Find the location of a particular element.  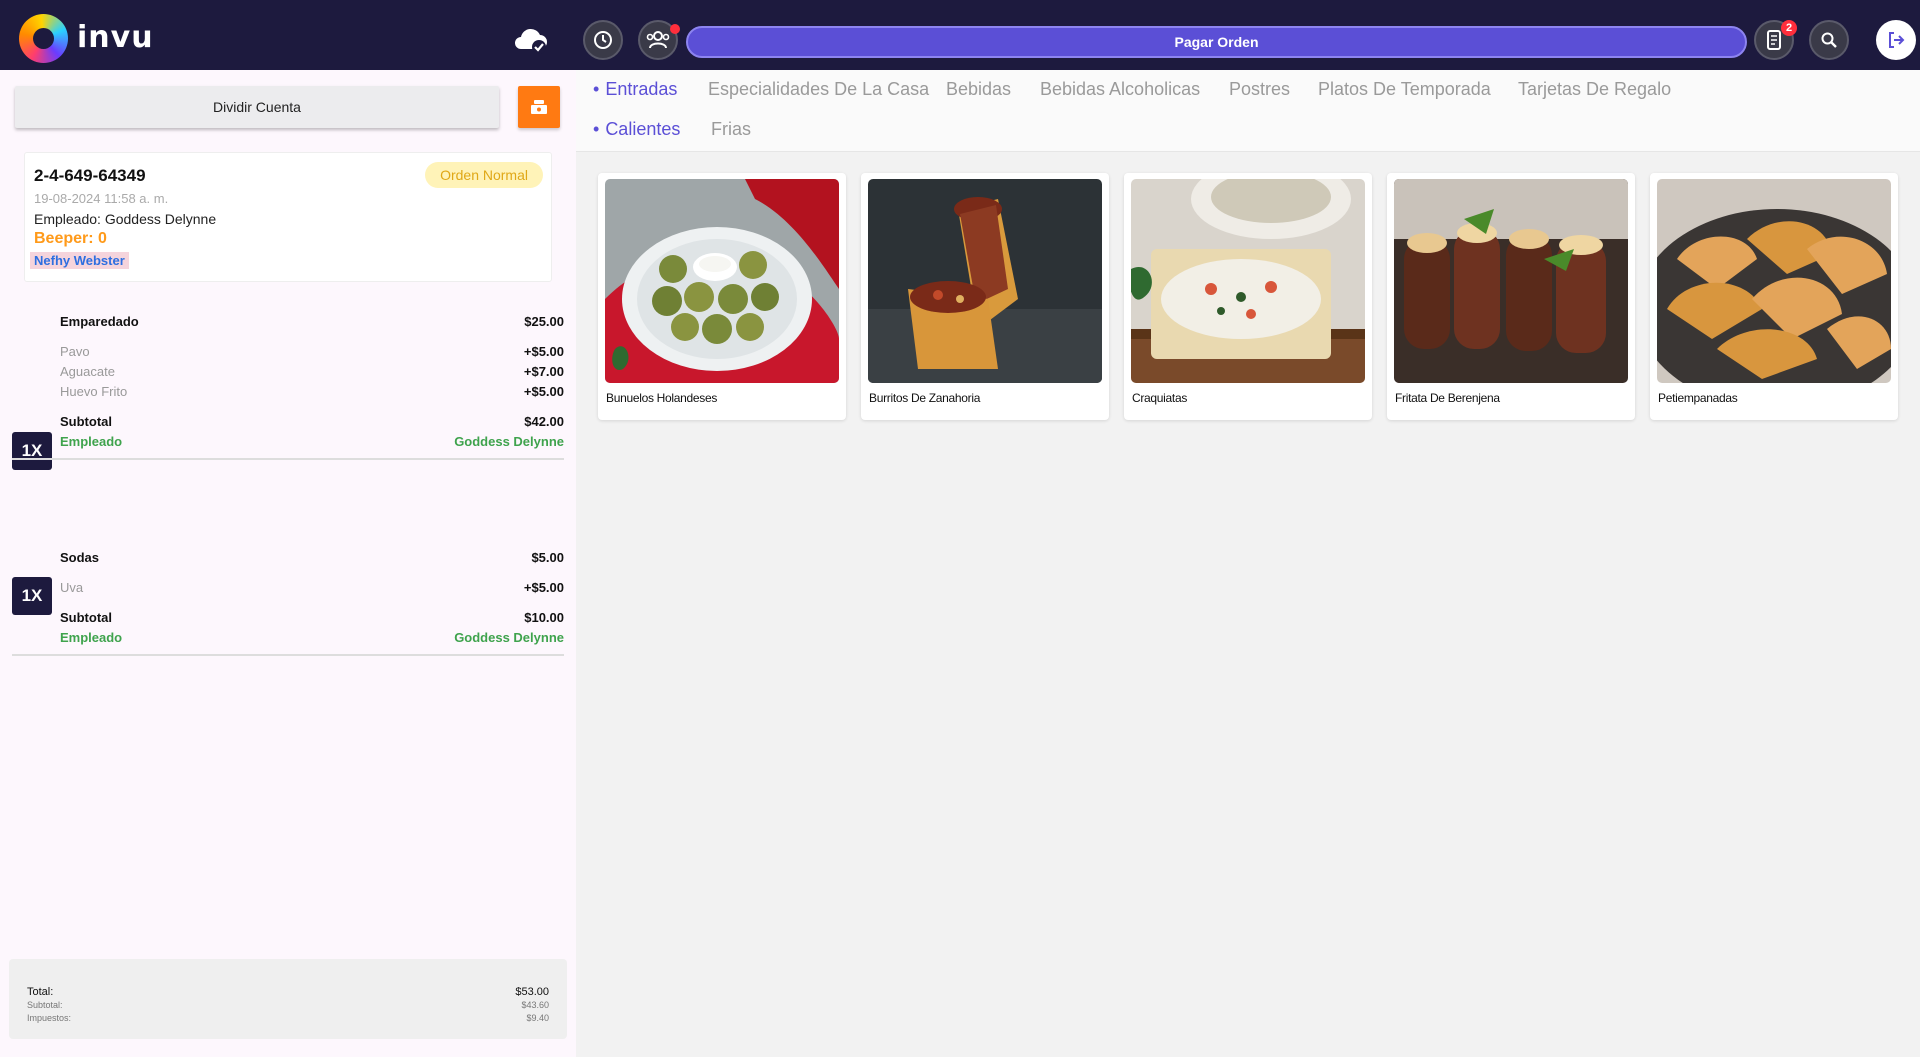

search-icon is located at coordinates (1829, 40).